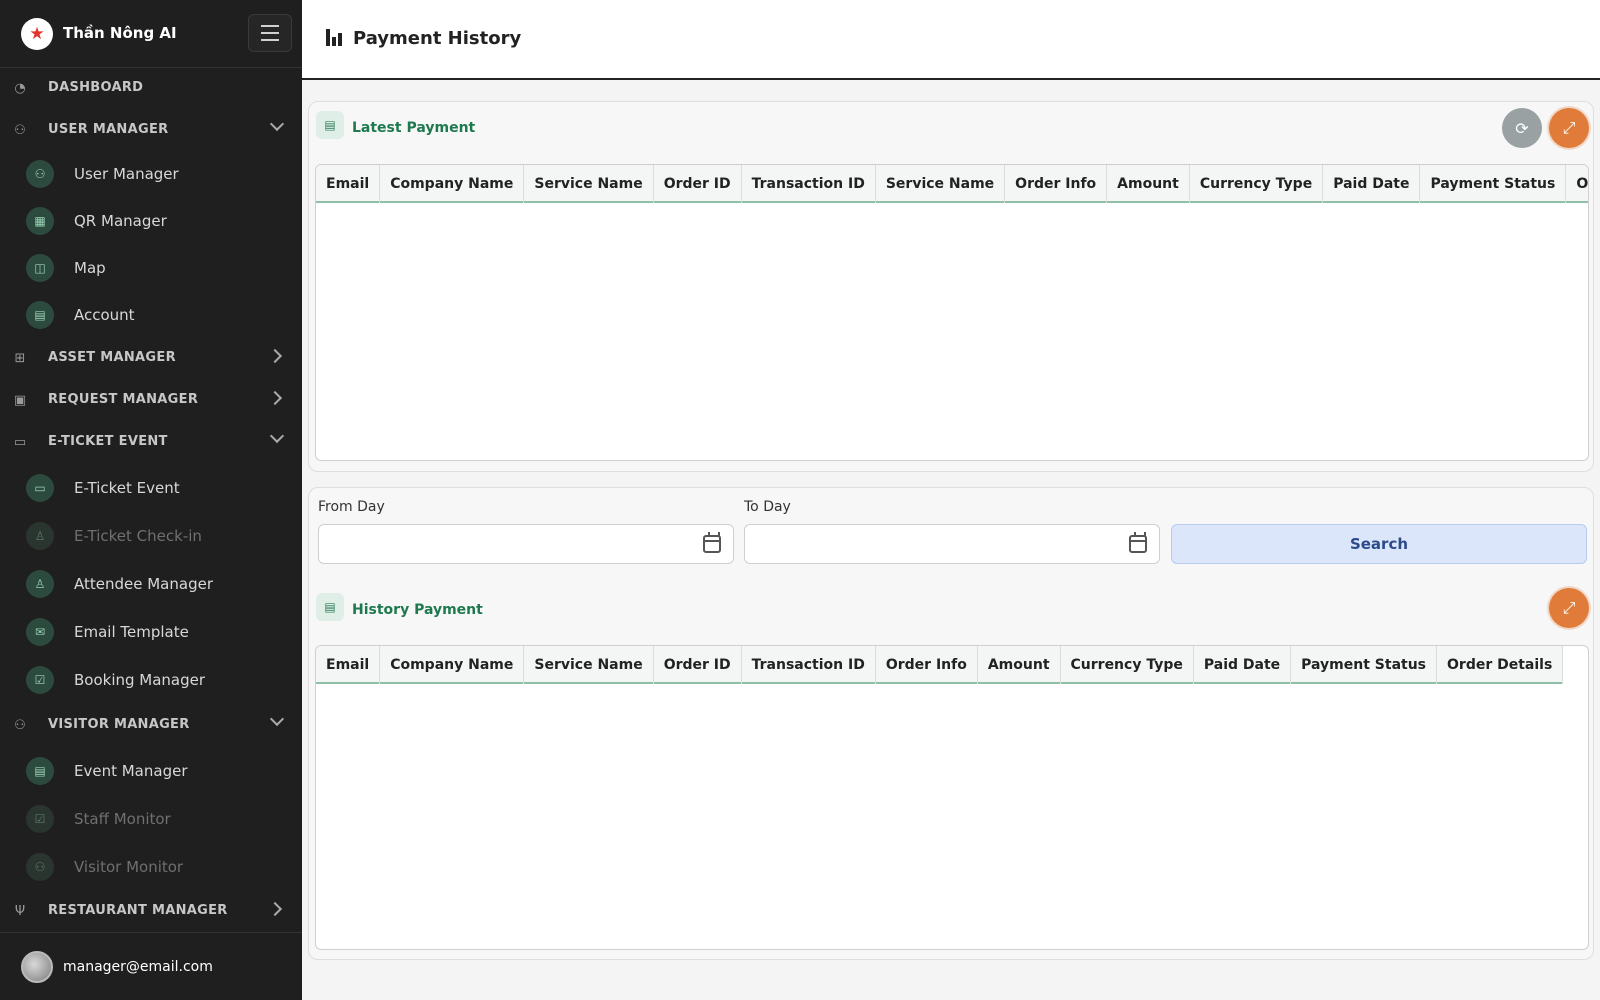 The height and width of the screenshot is (1000, 1600). I want to click on sidebar-item-booking-manager: ☑ Booking Manager, so click(151, 680).